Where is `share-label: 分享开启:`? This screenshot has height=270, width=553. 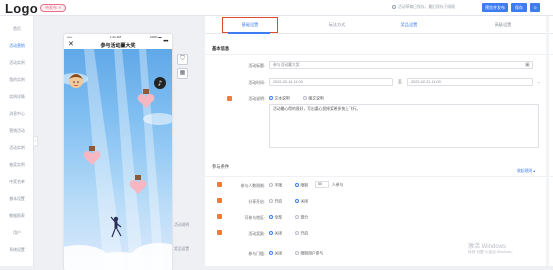 share-label: 分享开启: is located at coordinates (256, 201).